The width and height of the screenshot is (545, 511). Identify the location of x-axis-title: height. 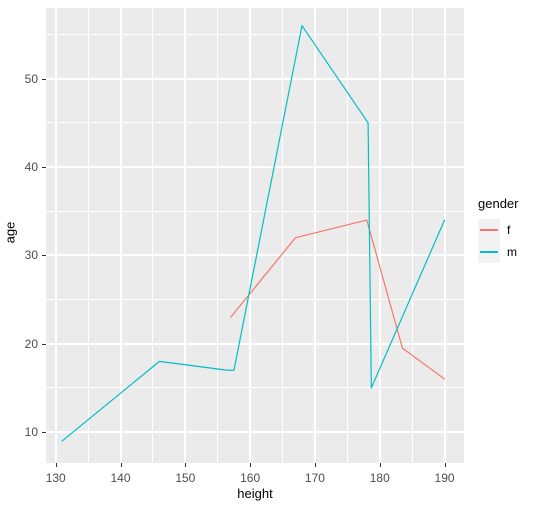
(255, 493).